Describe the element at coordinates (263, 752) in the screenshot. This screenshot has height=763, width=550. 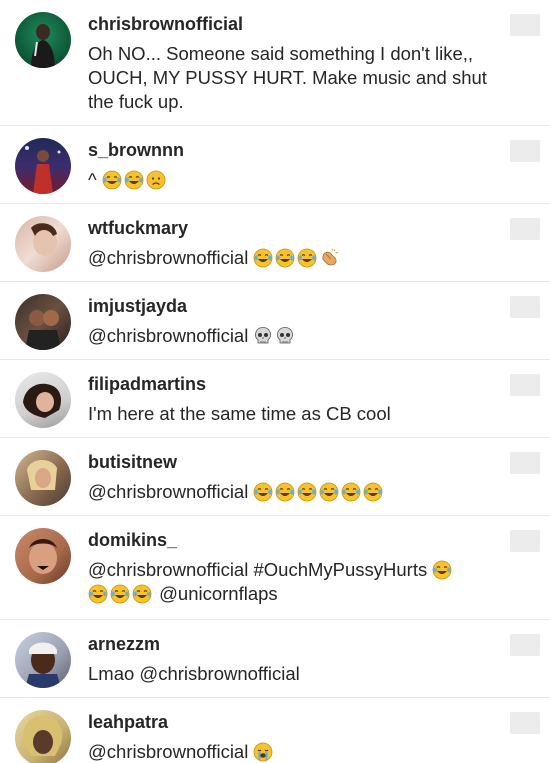
I see `loudly-crying-face-icon` at that location.